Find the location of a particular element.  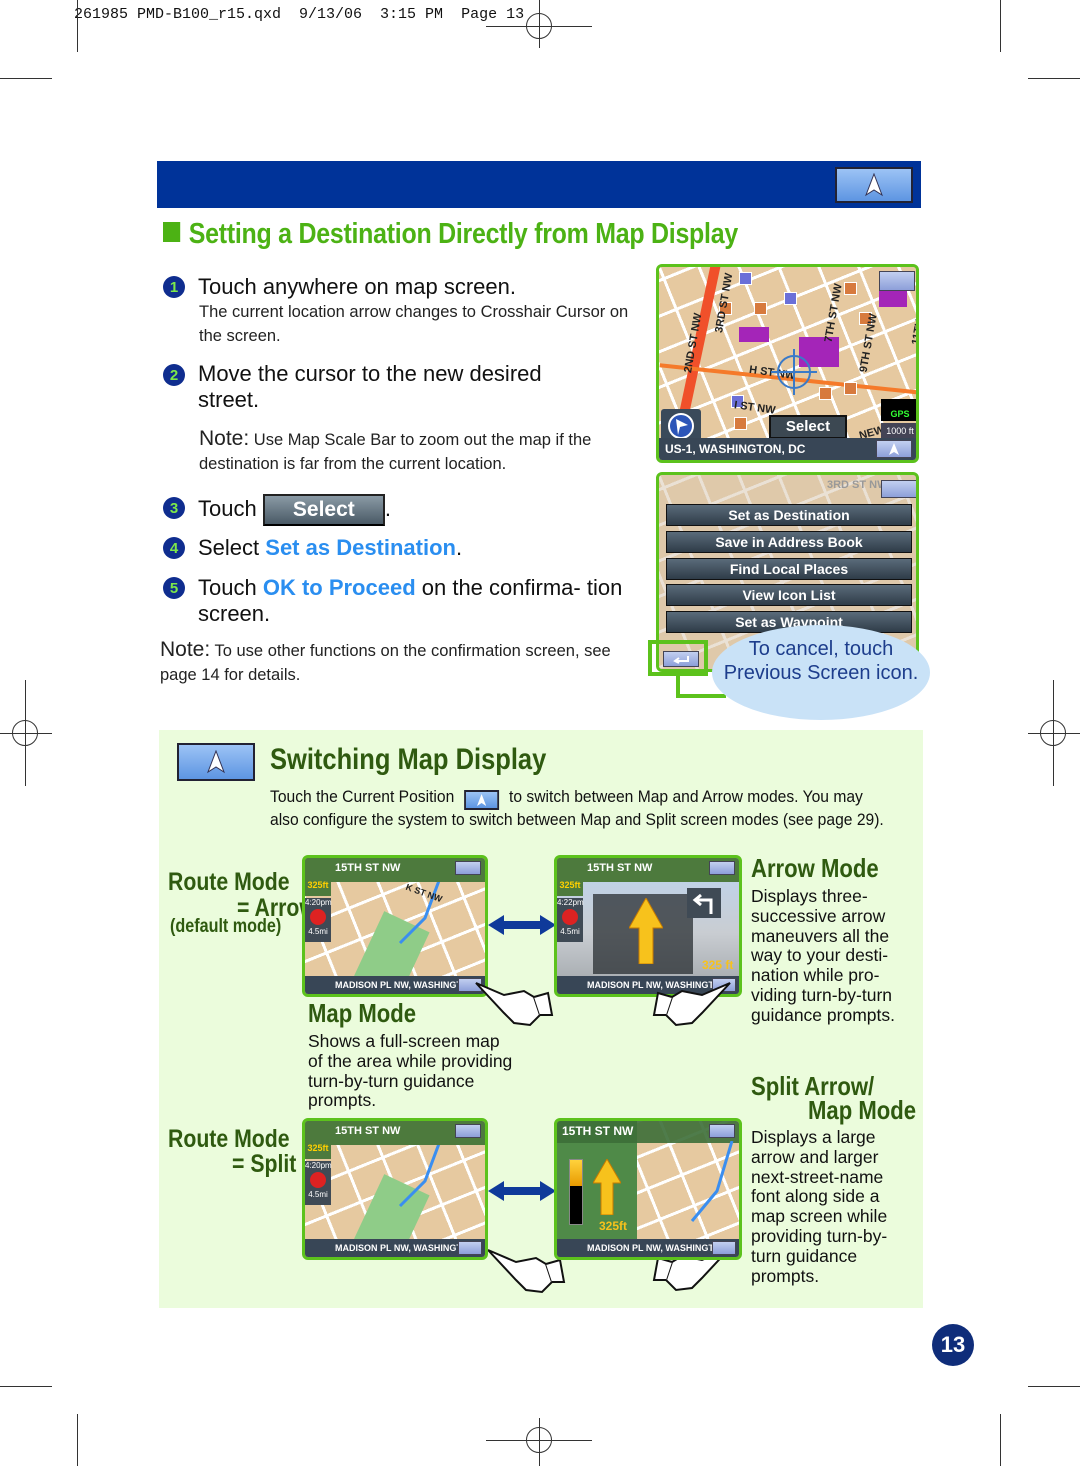

distance-gauge is located at coordinates (576, 1192).